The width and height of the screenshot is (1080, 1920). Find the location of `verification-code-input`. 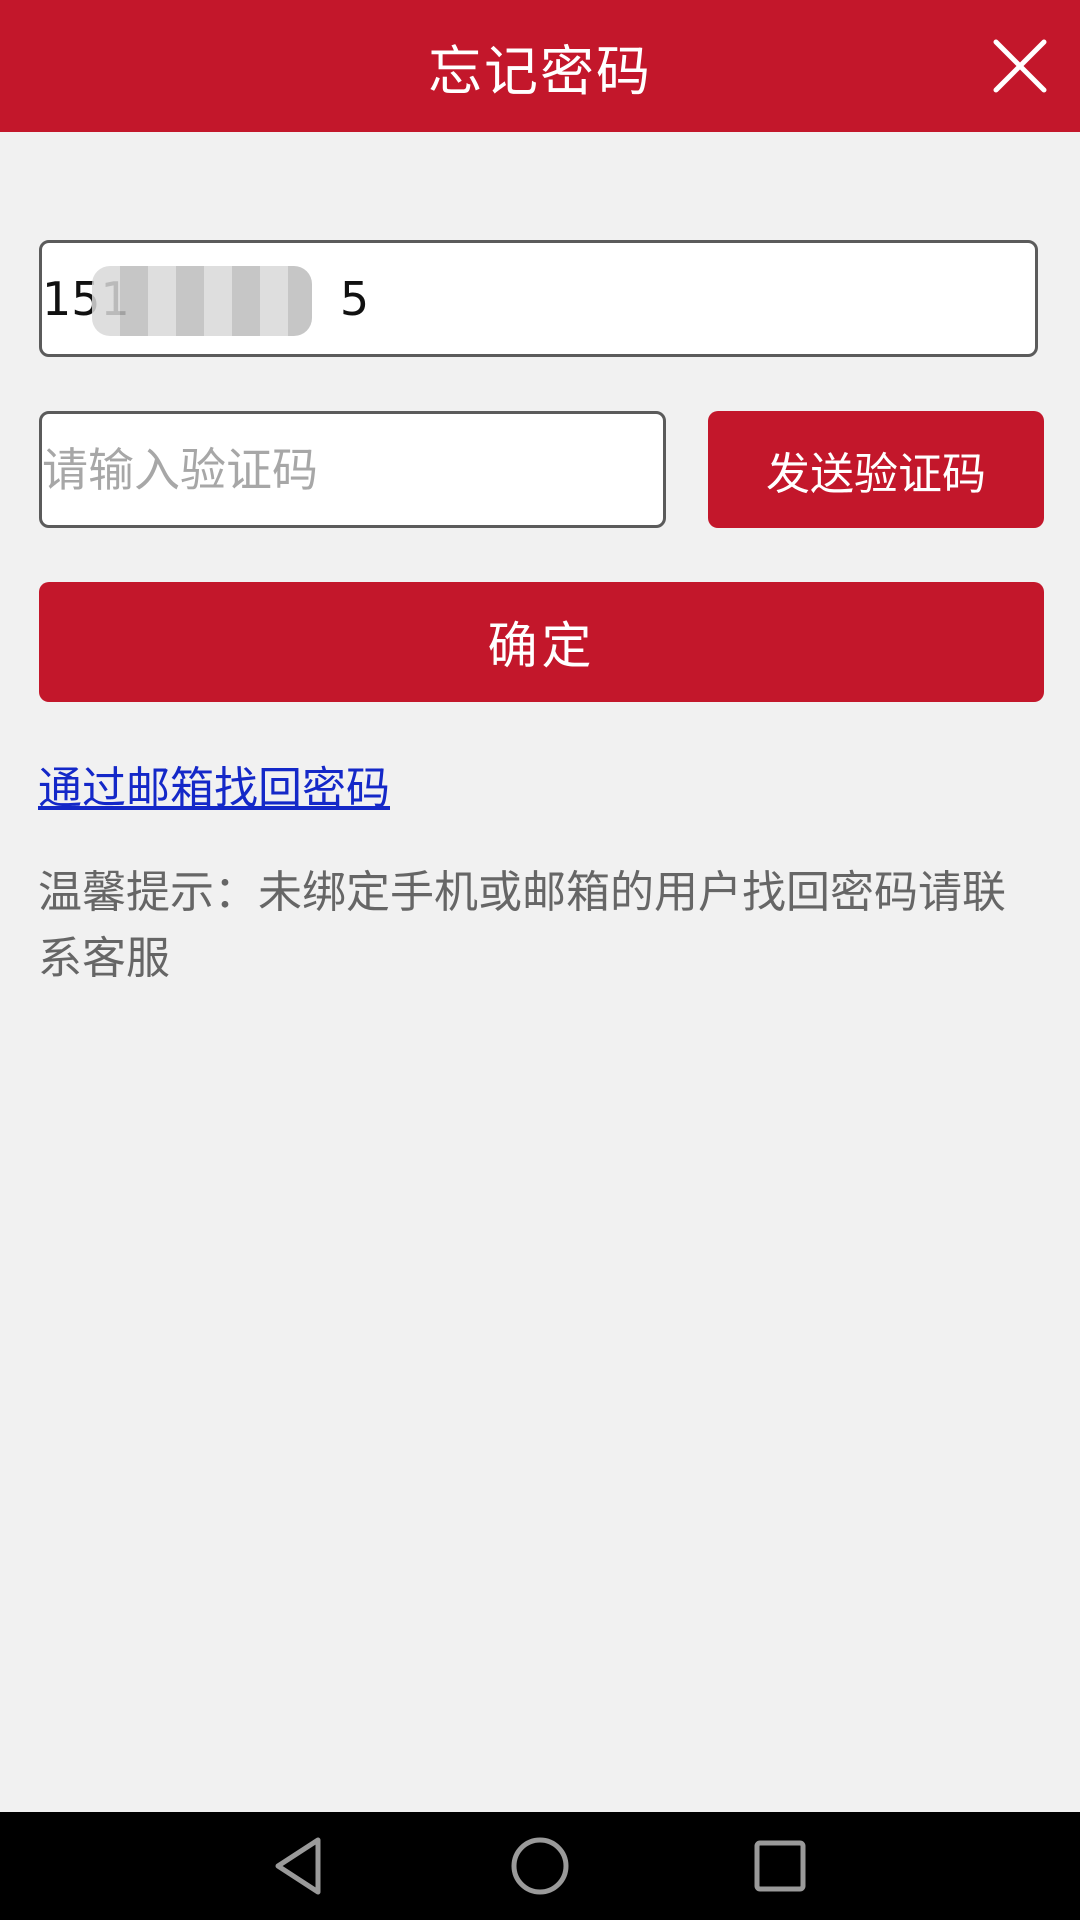

verification-code-input is located at coordinates (352, 469).